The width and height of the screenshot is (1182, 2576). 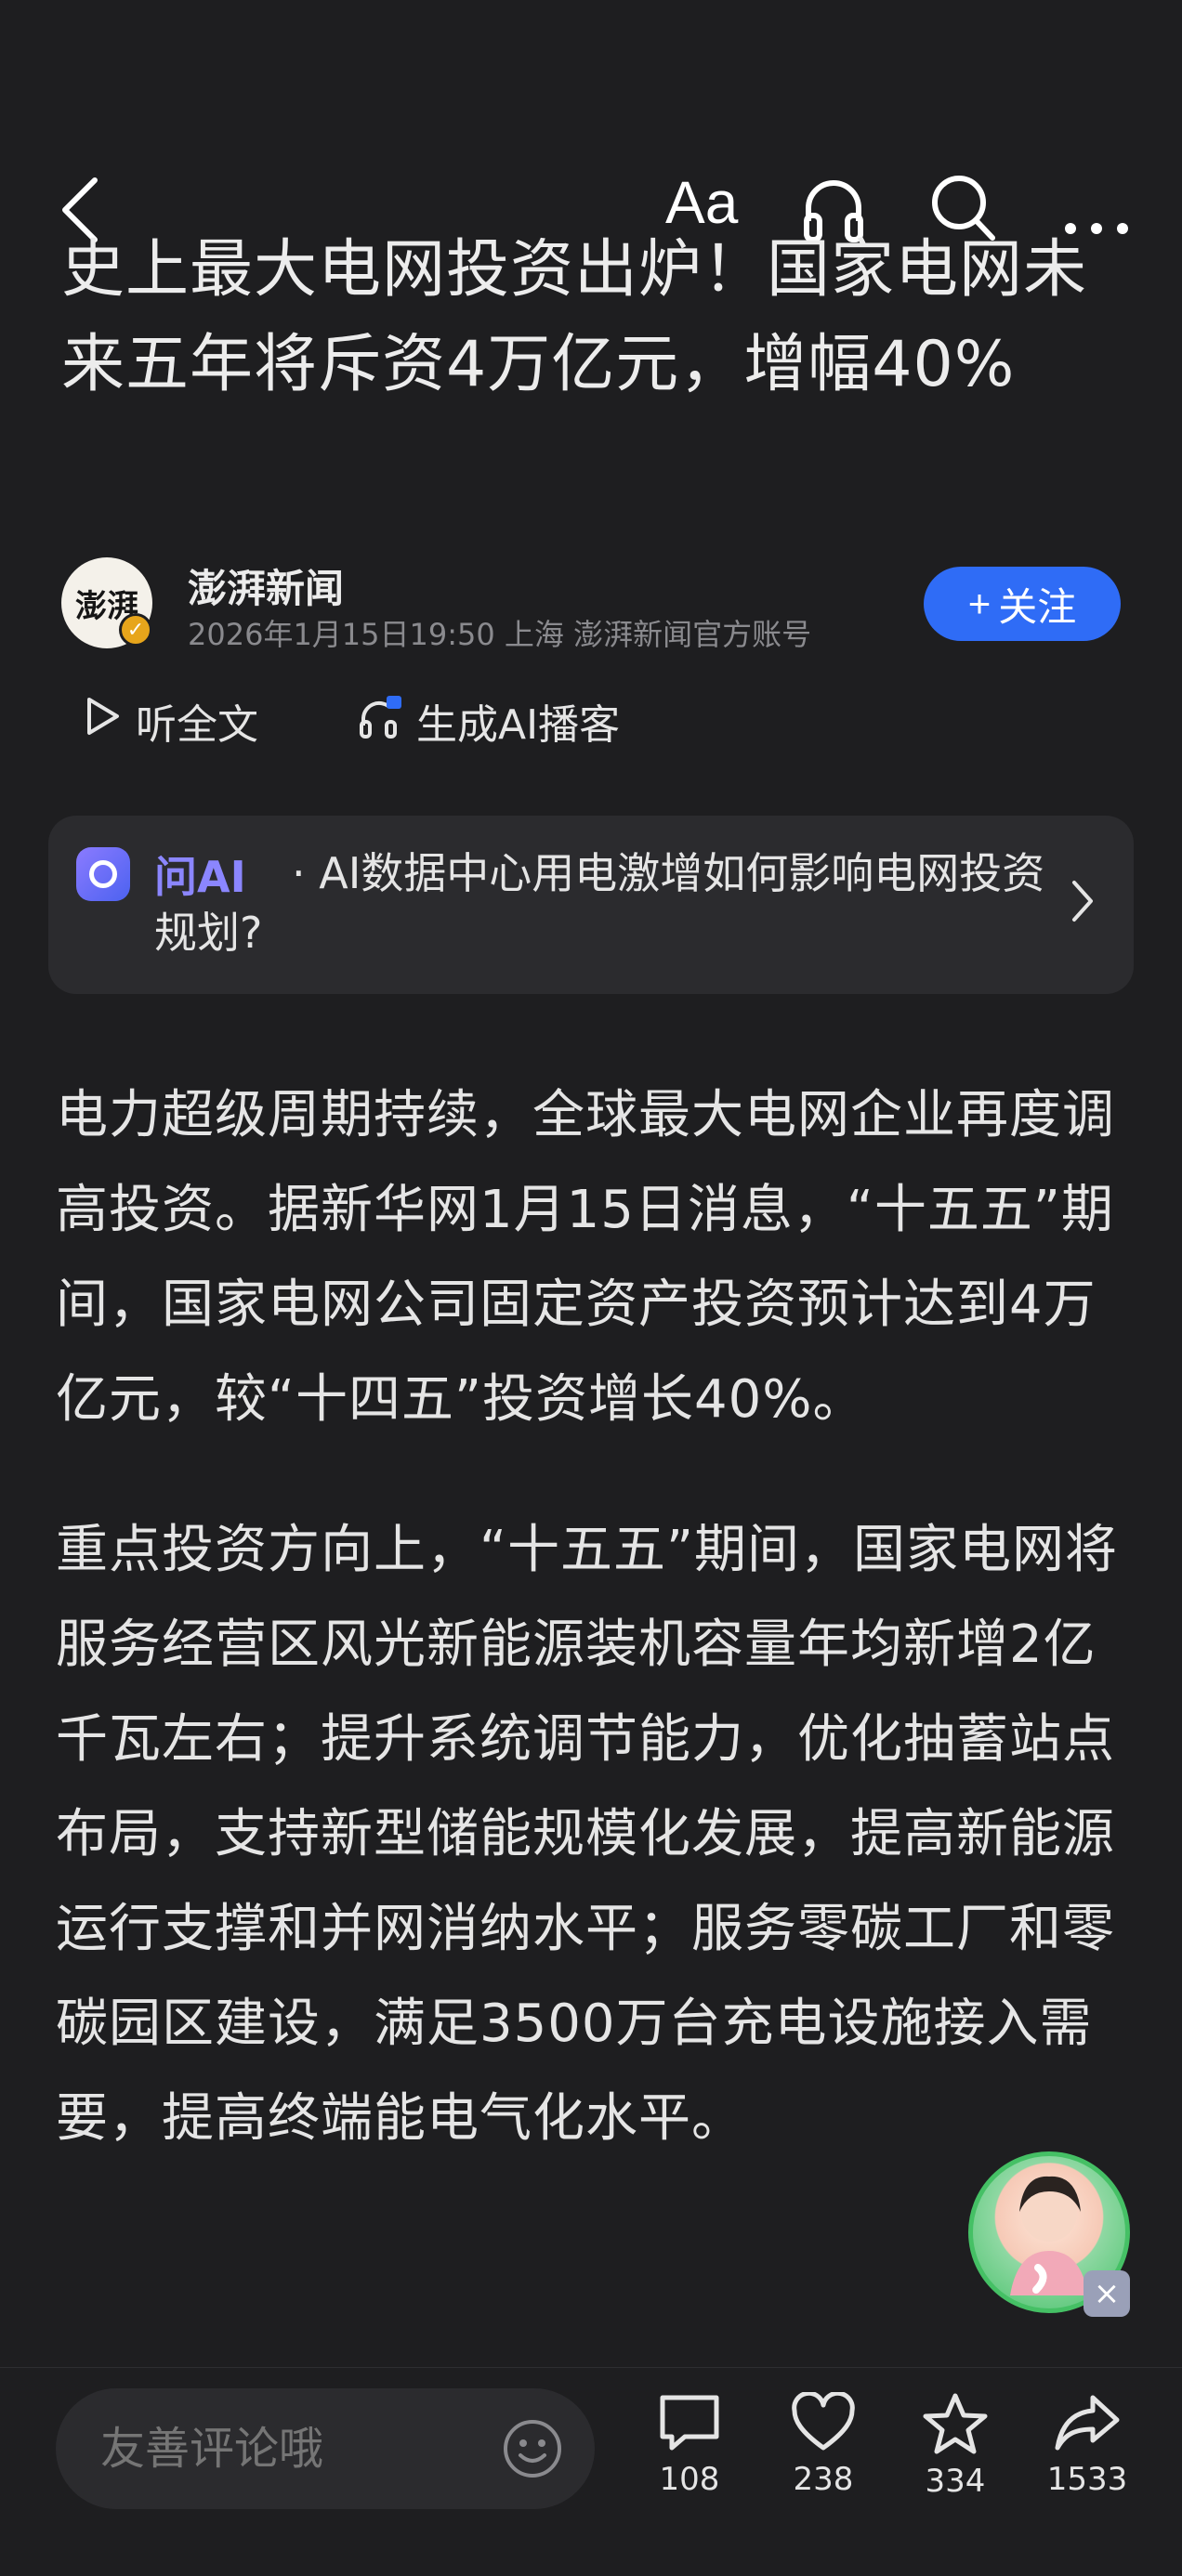 What do you see at coordinates (102, 721) in the screenshot?
I see `play-icon` at bounding box center [102, 721].